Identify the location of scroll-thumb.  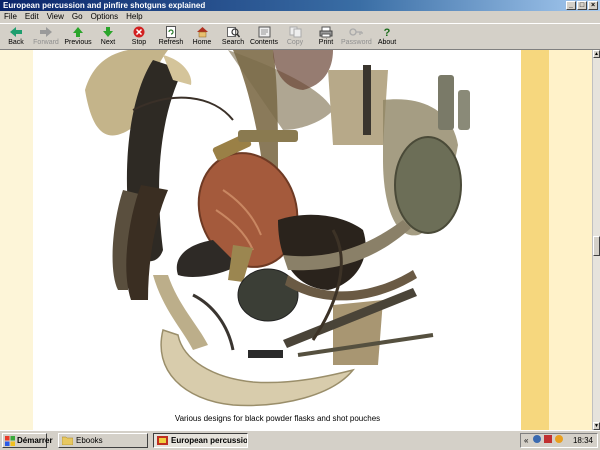
(596, 246).